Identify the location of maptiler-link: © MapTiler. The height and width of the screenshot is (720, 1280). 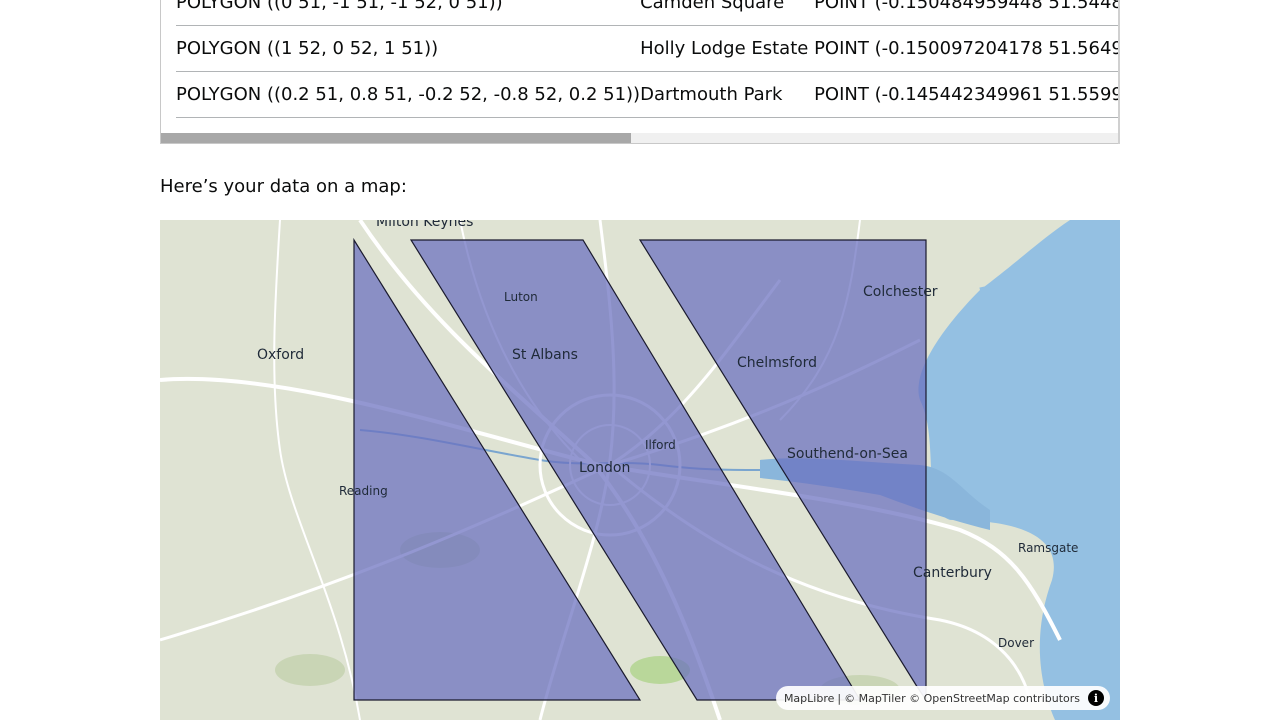
(875, 698).